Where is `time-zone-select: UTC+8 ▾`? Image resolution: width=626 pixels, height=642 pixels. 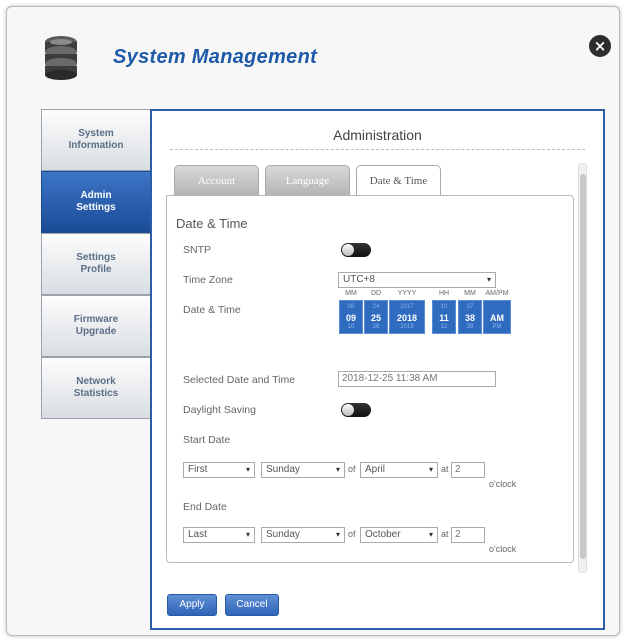 time-zone-select: UTC+8 ▾ is located at coordinates (417, 280).